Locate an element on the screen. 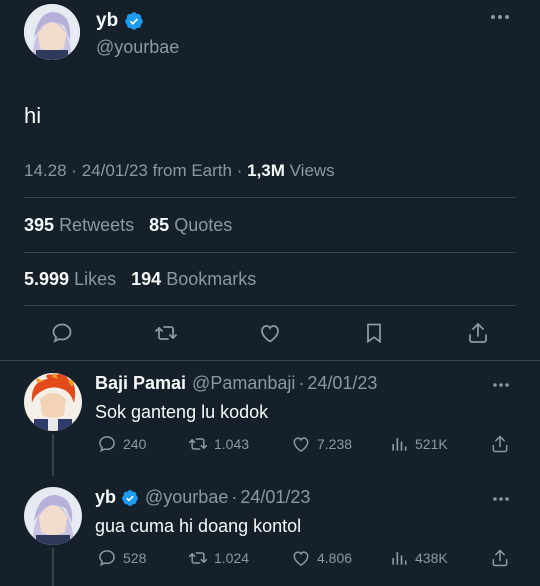 This screenshot has width=540, height=586. reply-button: 528 is located at coordinates (121, 558).